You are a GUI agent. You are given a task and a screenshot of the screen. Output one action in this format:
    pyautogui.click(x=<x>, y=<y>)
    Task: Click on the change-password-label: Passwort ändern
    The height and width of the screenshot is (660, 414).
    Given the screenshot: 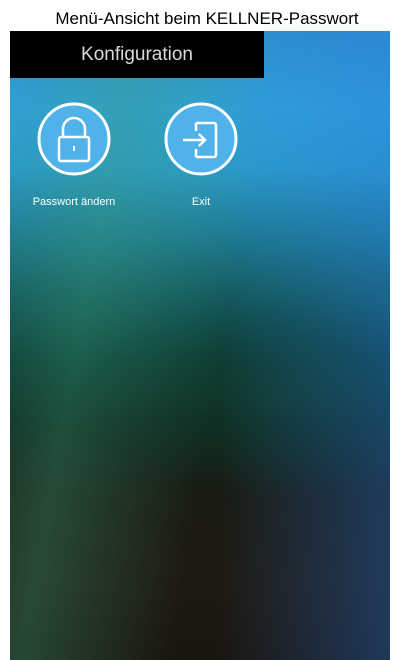 What is the action you would take?
    pyautogui.click(x=74, y=202)
    